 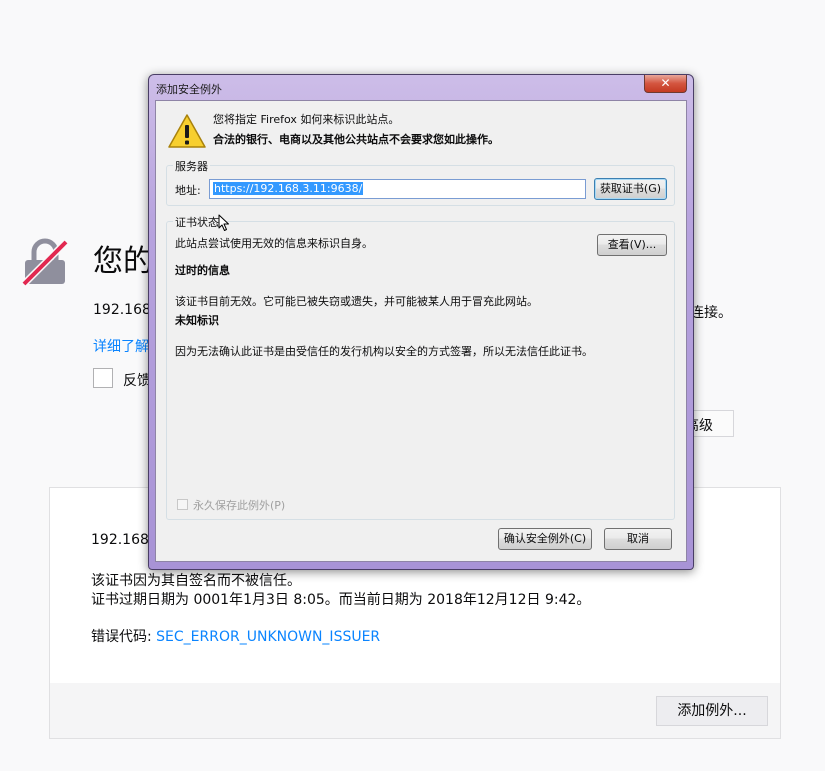 What do you see at coordinates (384, 351) in the screenshot?
I see `unknown-identity-text: 因为无法确认此证书是由受信任的发行机构以安全的方式签署，所以无法信任此证书。` at bounding box center [384, 351].